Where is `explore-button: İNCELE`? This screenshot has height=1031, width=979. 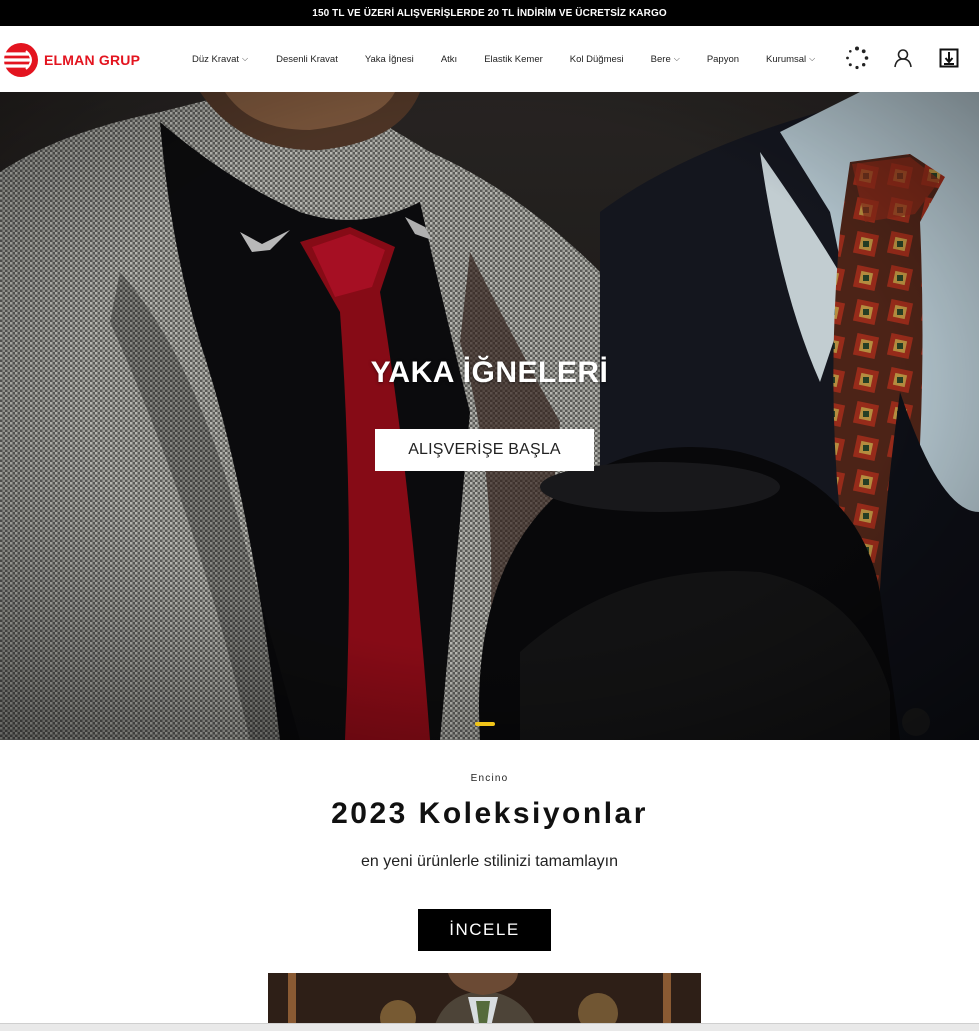 explore-button: İNCELE is located at coordinates (484, 930).